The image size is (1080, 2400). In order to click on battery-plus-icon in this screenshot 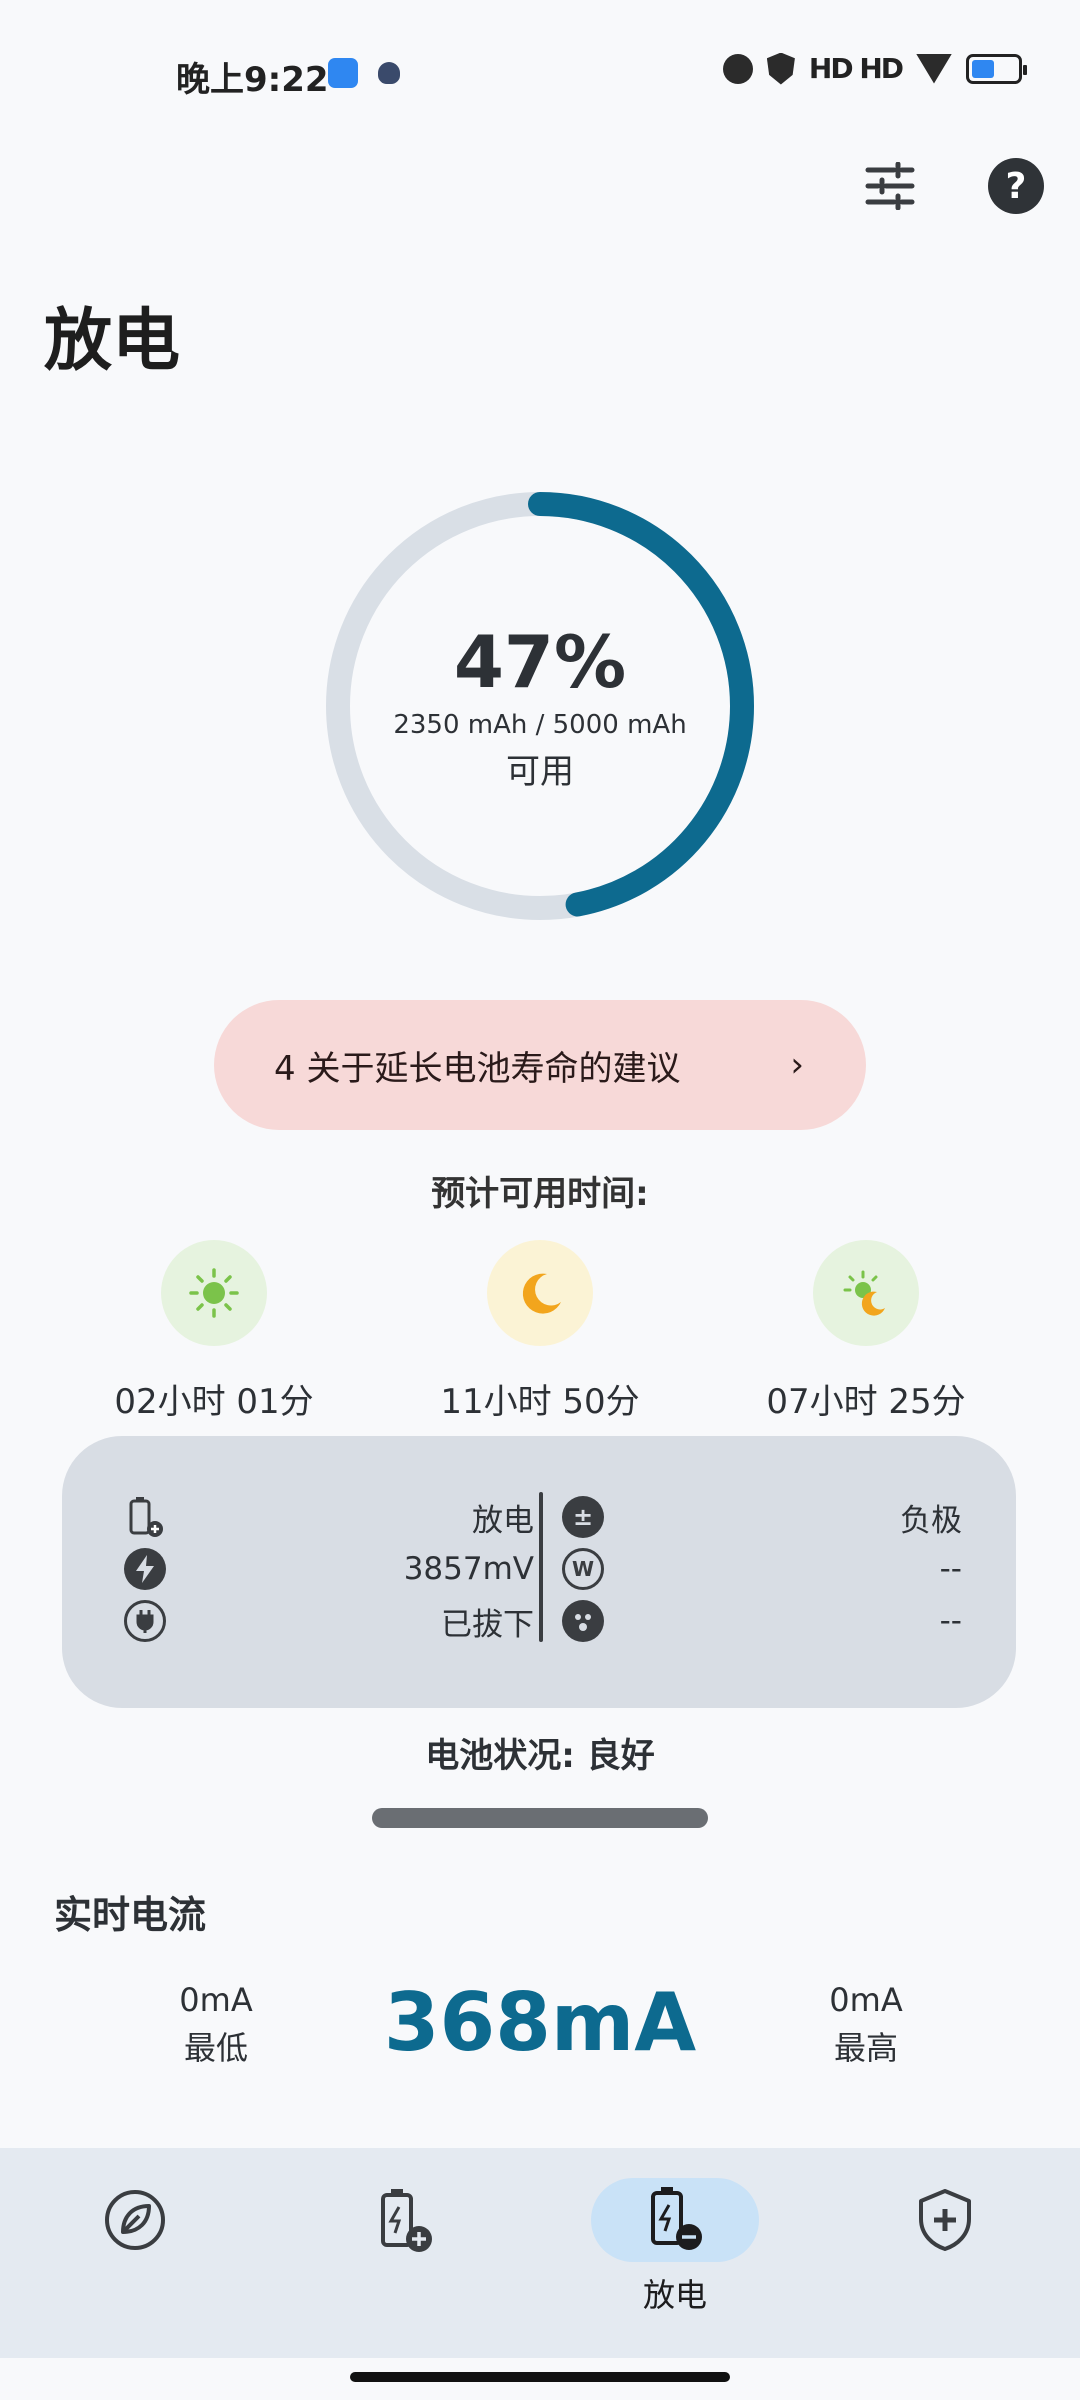, I will do `click(145, 1517)`.